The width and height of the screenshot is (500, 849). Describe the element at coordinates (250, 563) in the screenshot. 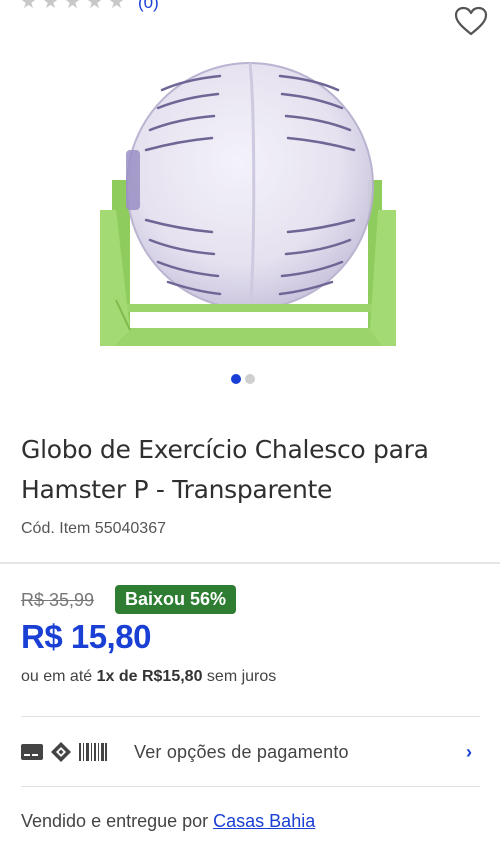

I see `section-divider` at that location.